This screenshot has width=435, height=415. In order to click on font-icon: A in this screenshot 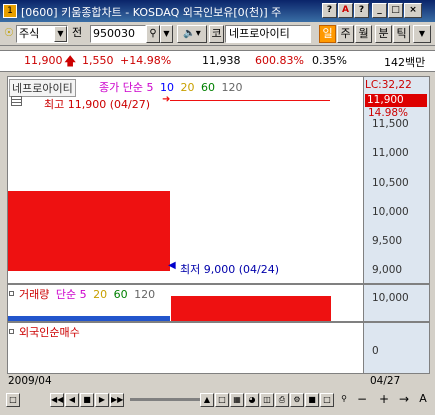, I will do `click(345, 10)`.